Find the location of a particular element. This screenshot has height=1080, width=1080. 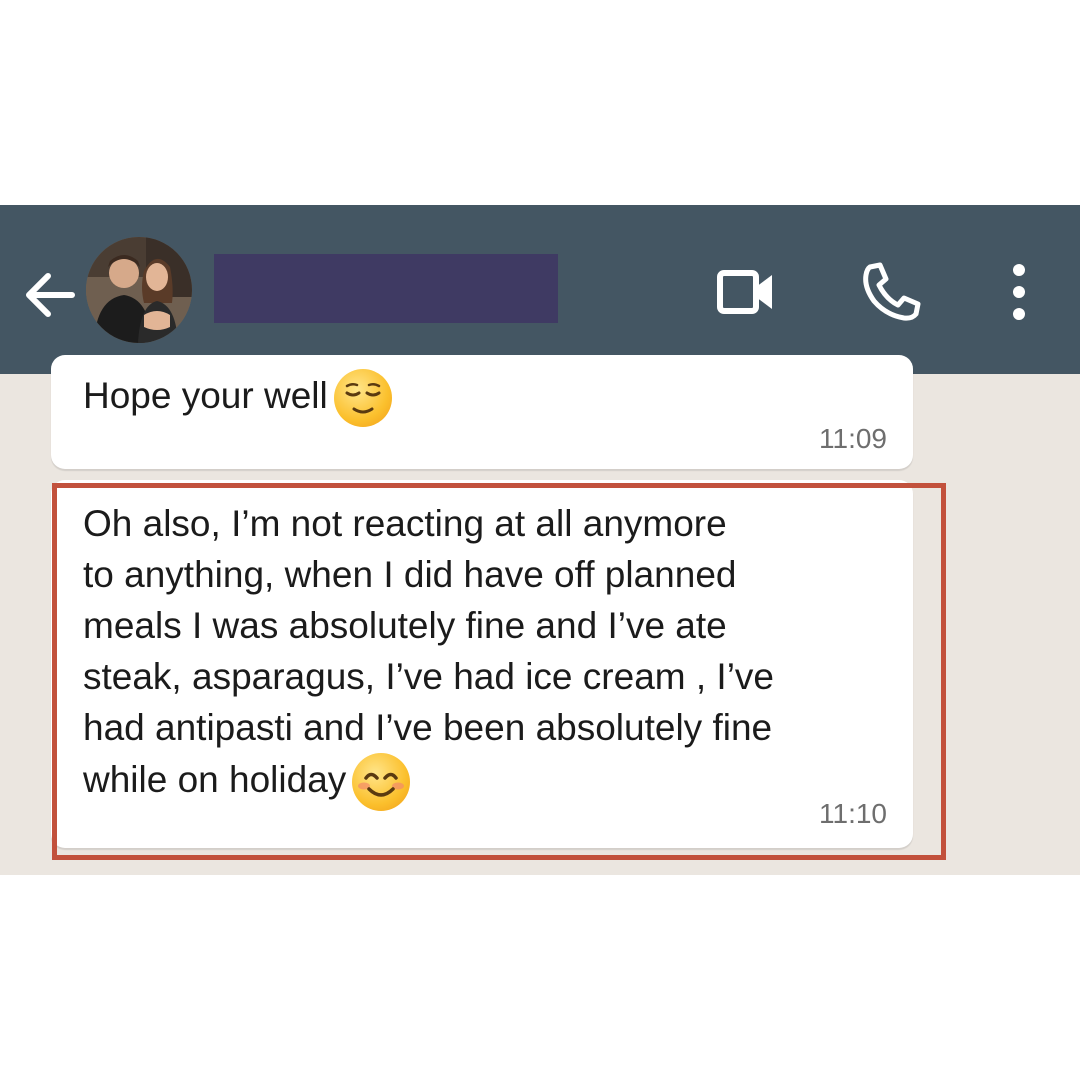

contact-avatar is located at coordinates (139, 290).